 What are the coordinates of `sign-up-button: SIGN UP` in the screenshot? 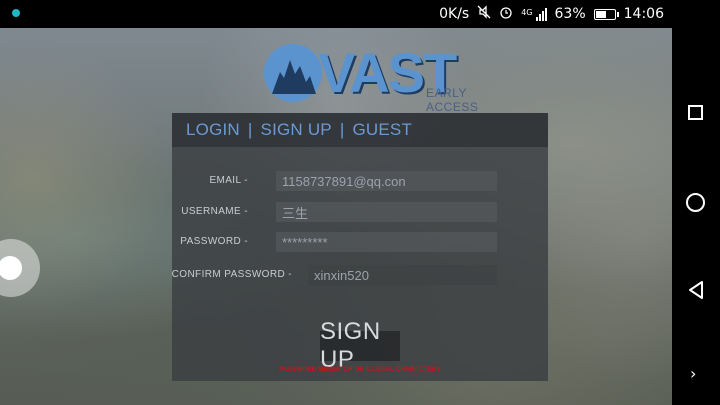 It's located at (360, 345).